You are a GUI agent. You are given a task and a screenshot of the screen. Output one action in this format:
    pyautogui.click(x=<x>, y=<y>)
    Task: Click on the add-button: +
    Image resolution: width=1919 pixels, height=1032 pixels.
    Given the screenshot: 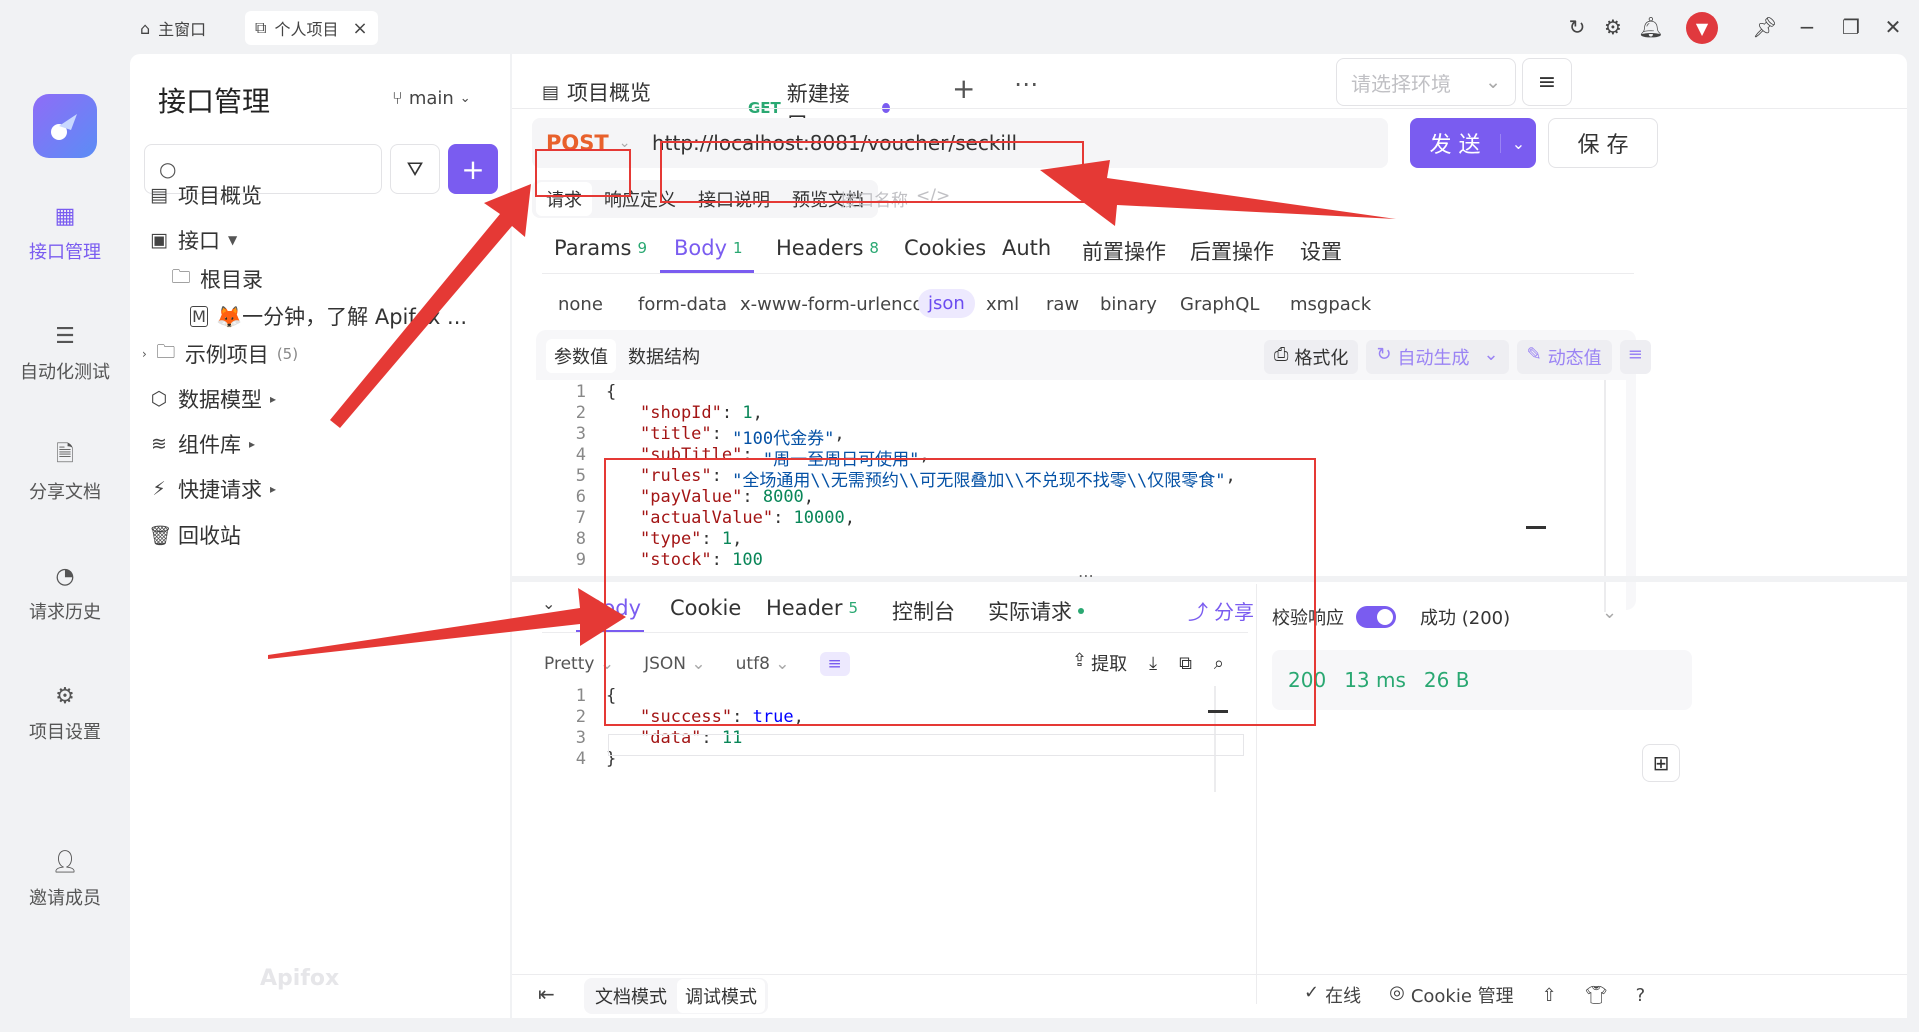 What is the action you would take?
    pyautogui.click(x=473, y=169)
    